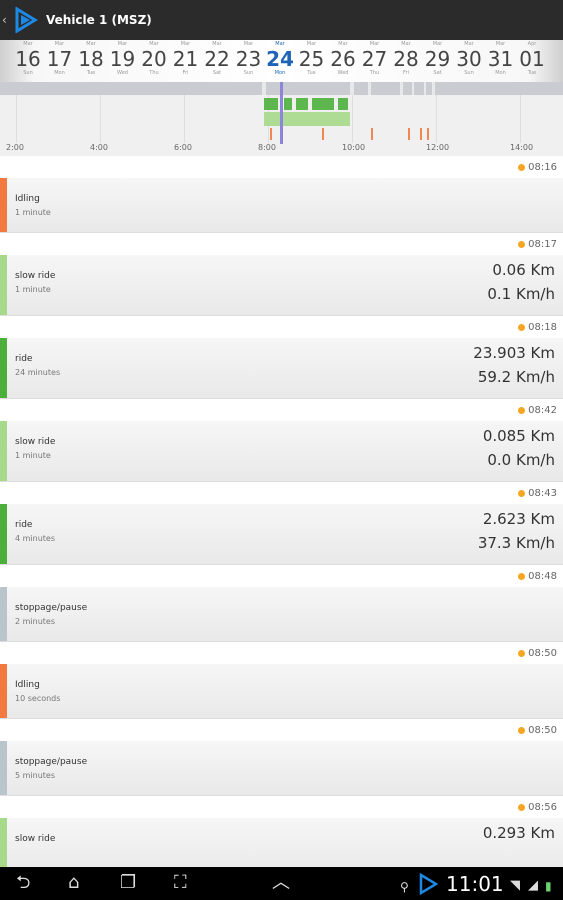 The image size is (563, 900). What do you see at coordinates (35, 538) in the screenshot?
I see `event-duration: 4 minutes` at bounding box center [35, 538].